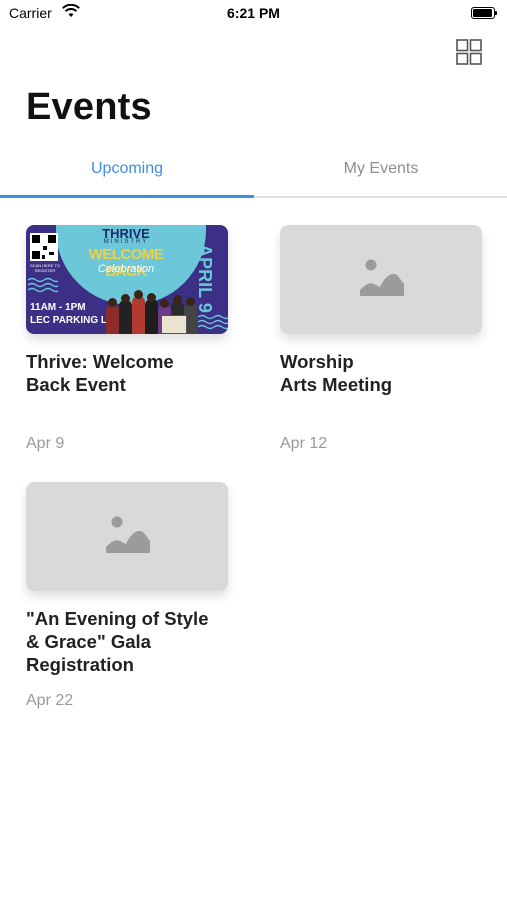  I want to click on event-card-worship: Worship Arts Meeting Apr 12, so click(381, 338).